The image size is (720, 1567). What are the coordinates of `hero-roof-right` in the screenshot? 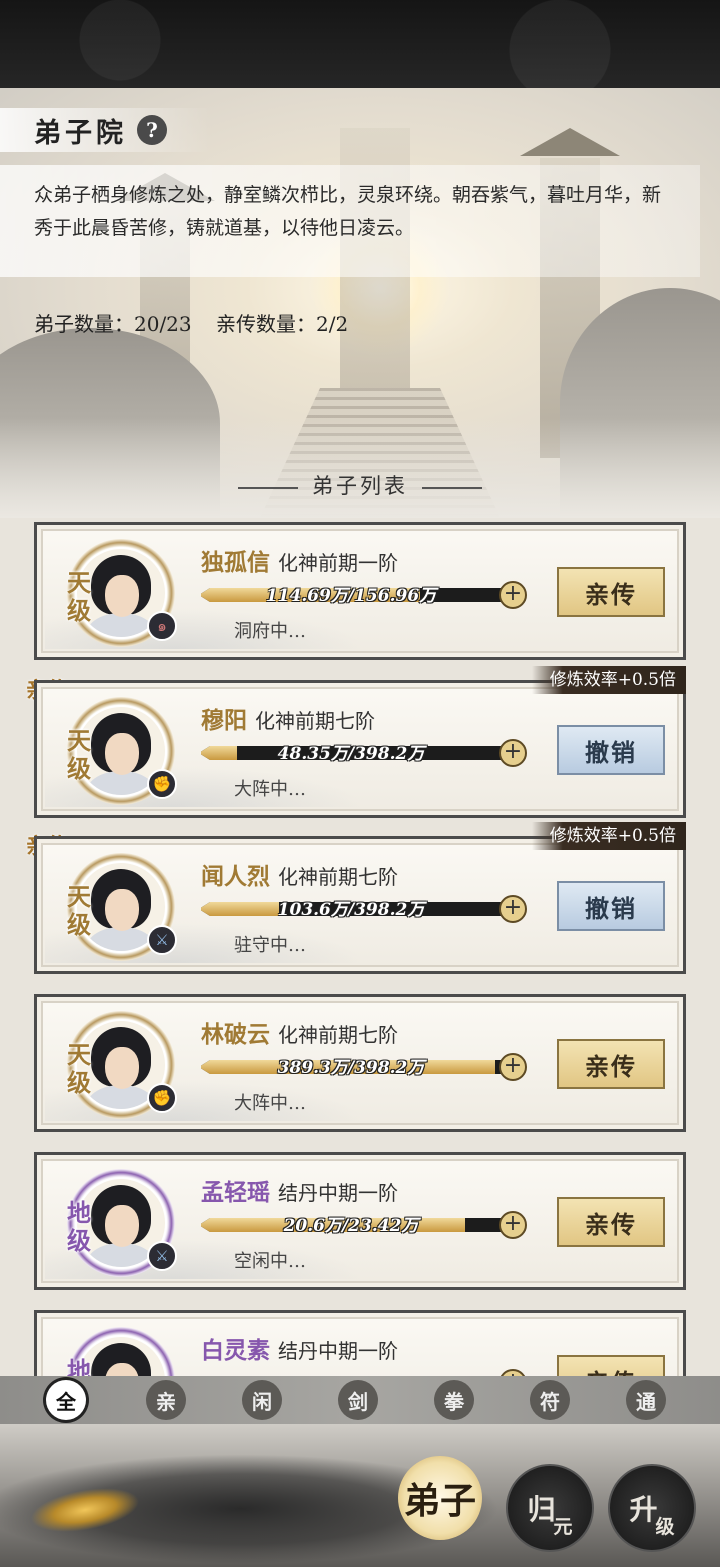 It's located at (570, 142).